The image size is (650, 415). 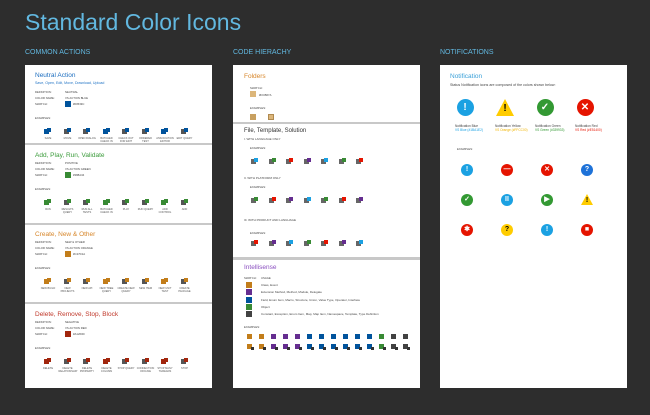 I want to click on intellisense-usage: Class, Event, so click(x=269, y=285).